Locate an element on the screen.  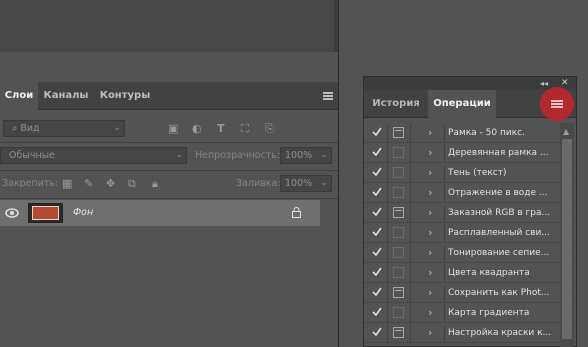
layers-panel-menu-icon is located at coordinates (328, 96).